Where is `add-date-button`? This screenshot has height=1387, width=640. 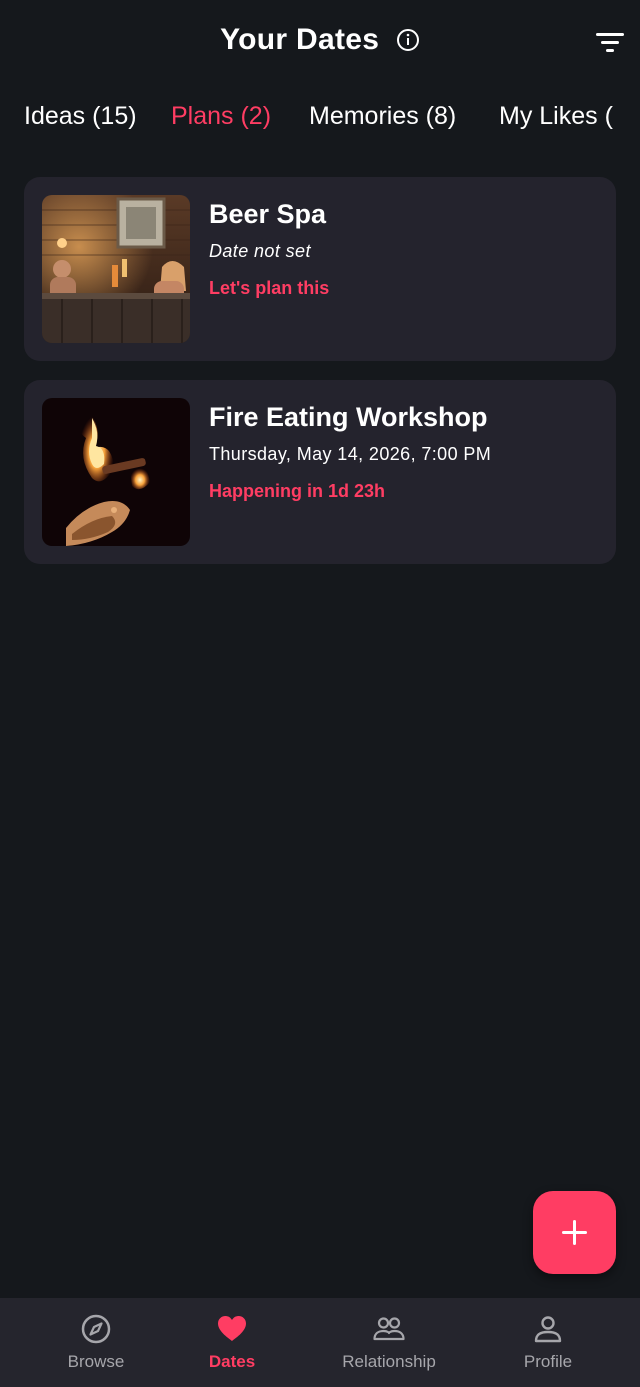 add-date-button is located at coordinates (574, 1232).